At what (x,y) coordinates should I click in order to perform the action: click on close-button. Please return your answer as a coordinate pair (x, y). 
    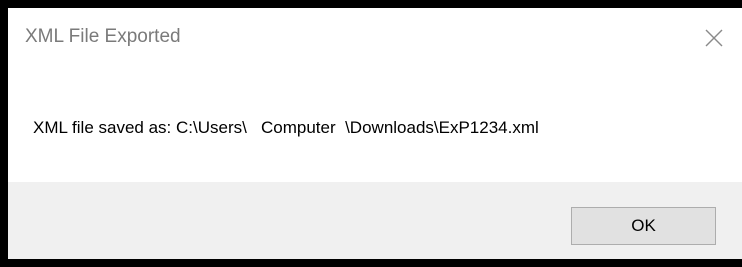
    Looking at the image, I should click on (714, 38).